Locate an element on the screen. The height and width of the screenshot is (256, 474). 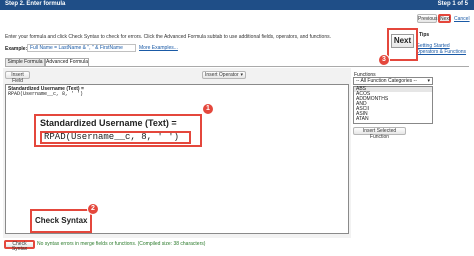
previous-button: Previous is located at coordinates (427, 18).